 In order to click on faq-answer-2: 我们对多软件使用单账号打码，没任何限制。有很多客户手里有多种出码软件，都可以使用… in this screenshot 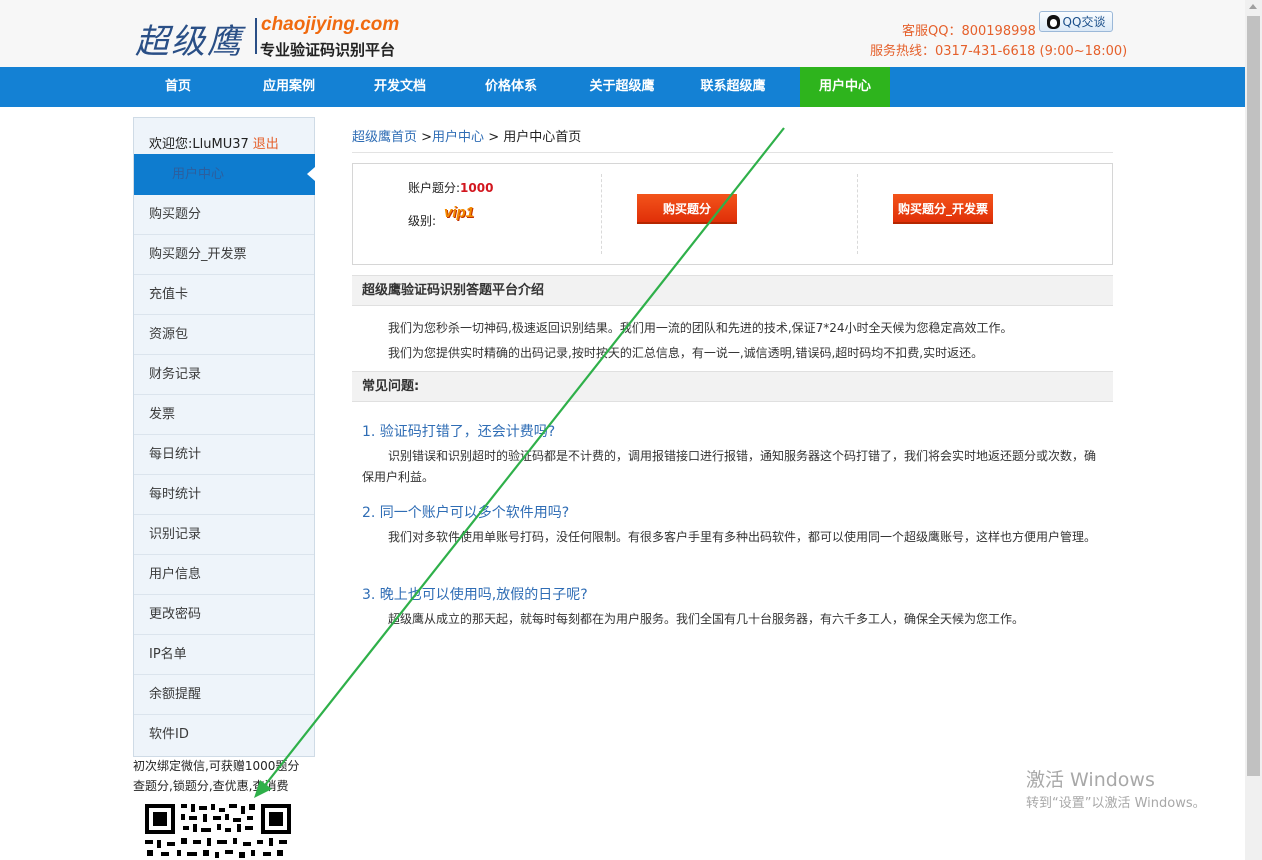, I will do `click(742, 537)`.